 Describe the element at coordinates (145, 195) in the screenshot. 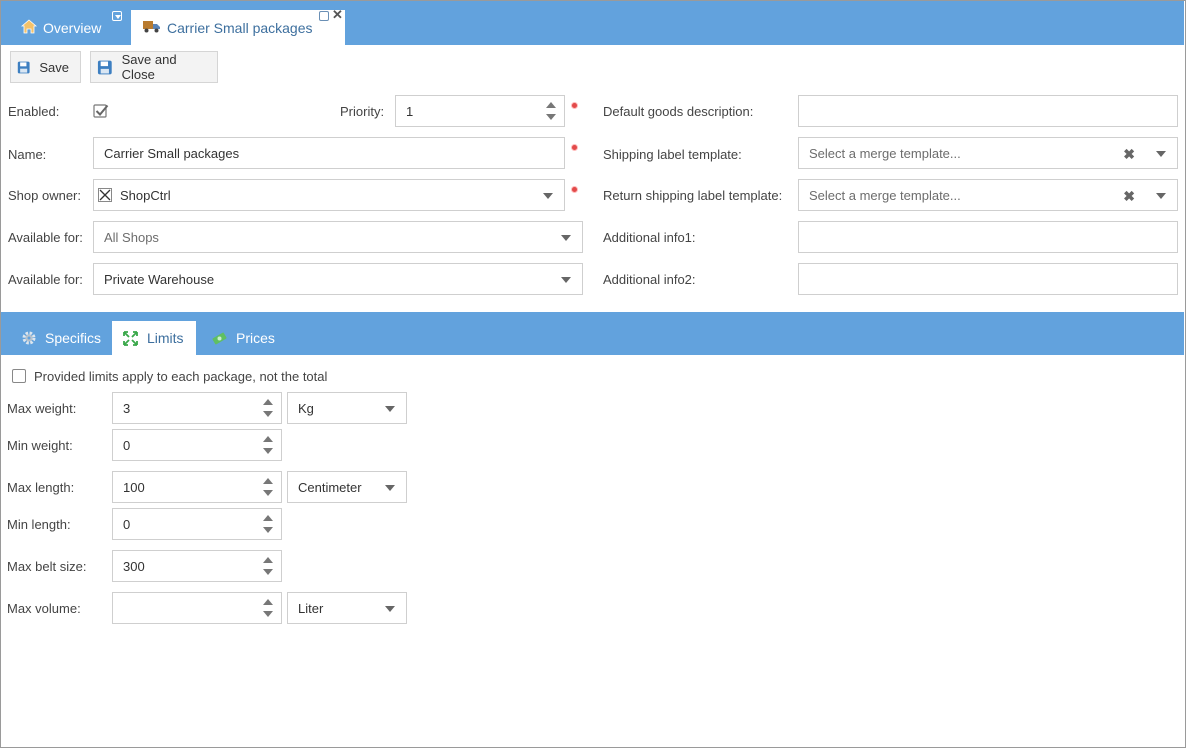

I see `shop-owner-value: ShopCtrl` at that location.